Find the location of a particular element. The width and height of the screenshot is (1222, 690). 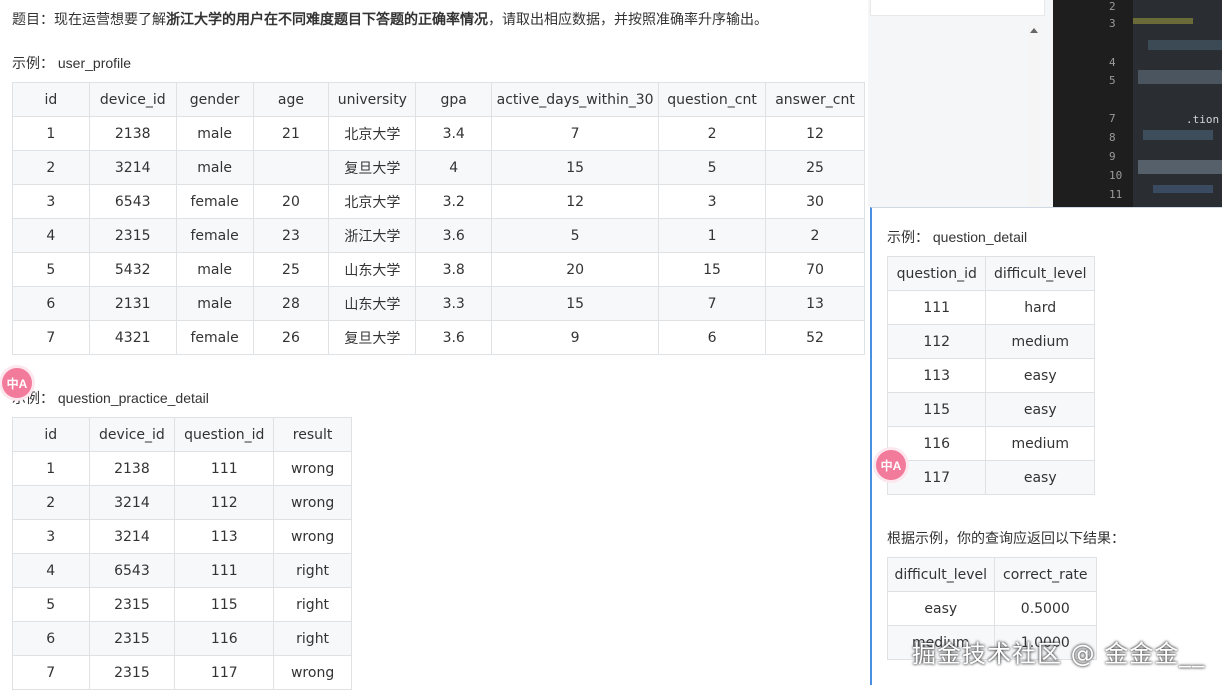

table-row: 2 3214 112 wrong is located at coordinates (182, 502).